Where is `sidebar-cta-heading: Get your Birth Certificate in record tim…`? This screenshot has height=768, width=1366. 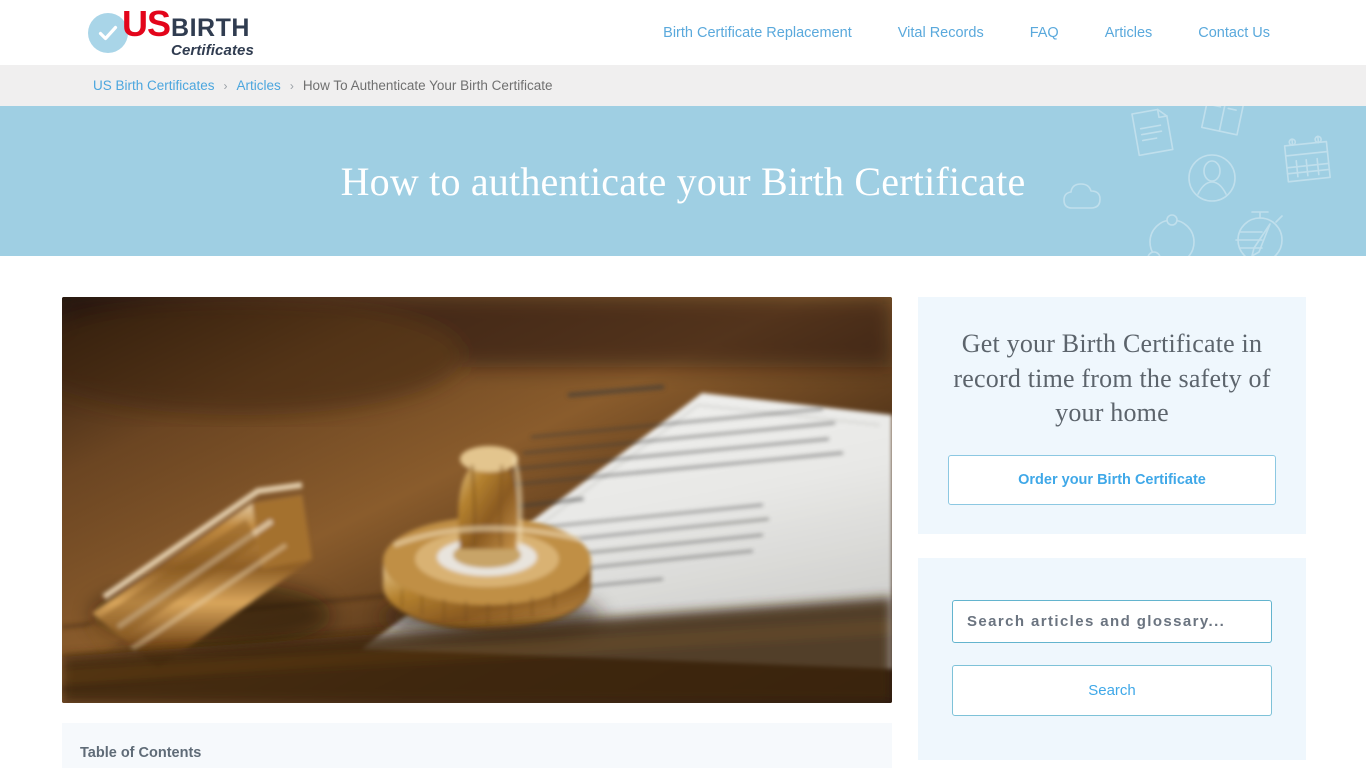 sidebar-cta-heading: Get your Birth Certificate in record tim… is located at coordinates (1112, 378).